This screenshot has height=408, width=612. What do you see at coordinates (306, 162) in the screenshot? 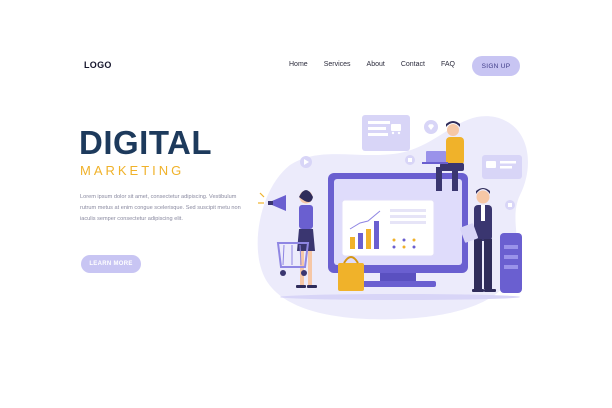
I see `play-icon` at bounding box center [306, 162].